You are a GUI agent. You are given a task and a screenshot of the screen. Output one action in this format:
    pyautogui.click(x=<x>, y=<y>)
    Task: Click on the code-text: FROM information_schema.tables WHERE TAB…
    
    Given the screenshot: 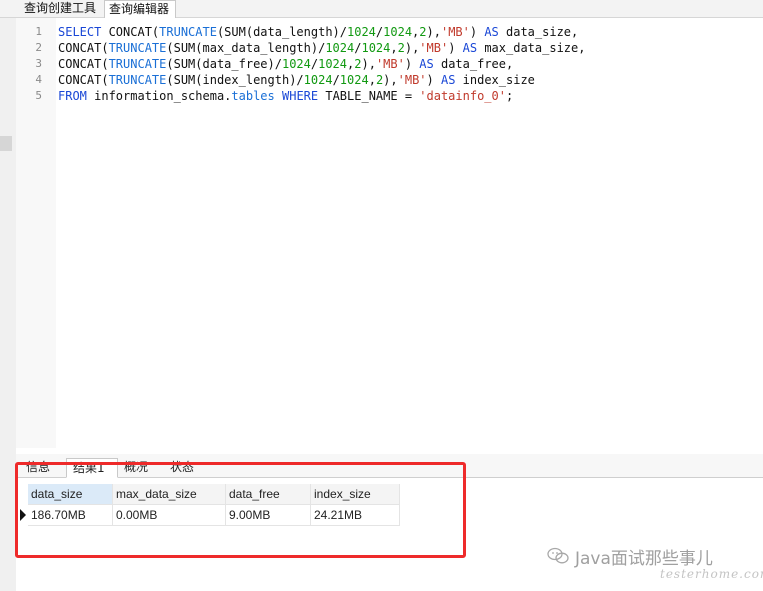 What is the action you would take?
    pyautogui.click(x=285, y=96)
    